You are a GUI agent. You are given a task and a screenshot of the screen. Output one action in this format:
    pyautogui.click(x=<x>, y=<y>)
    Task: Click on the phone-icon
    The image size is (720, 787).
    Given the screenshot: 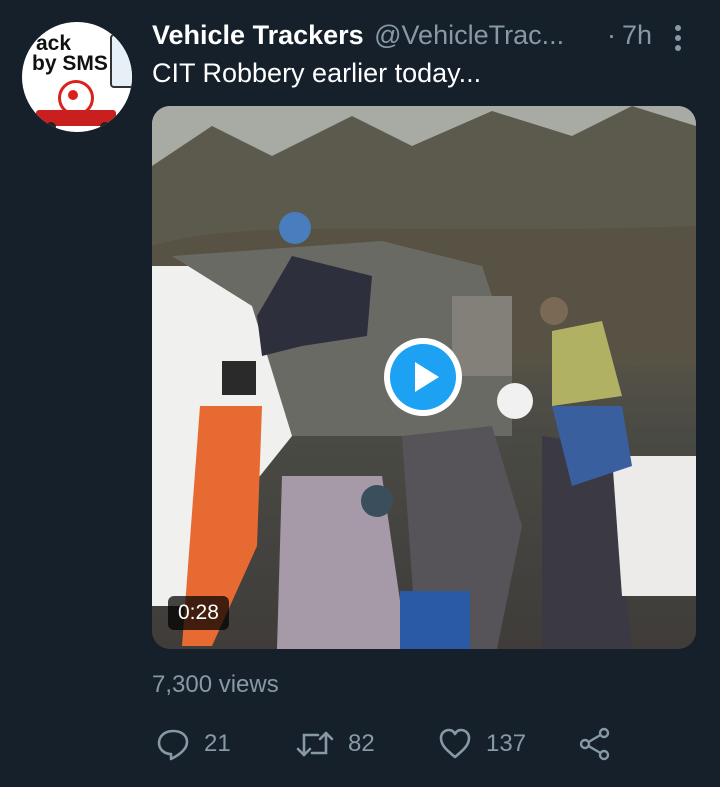 What is the action you would take?
    pyautogui.click(x=121, y=61)
    